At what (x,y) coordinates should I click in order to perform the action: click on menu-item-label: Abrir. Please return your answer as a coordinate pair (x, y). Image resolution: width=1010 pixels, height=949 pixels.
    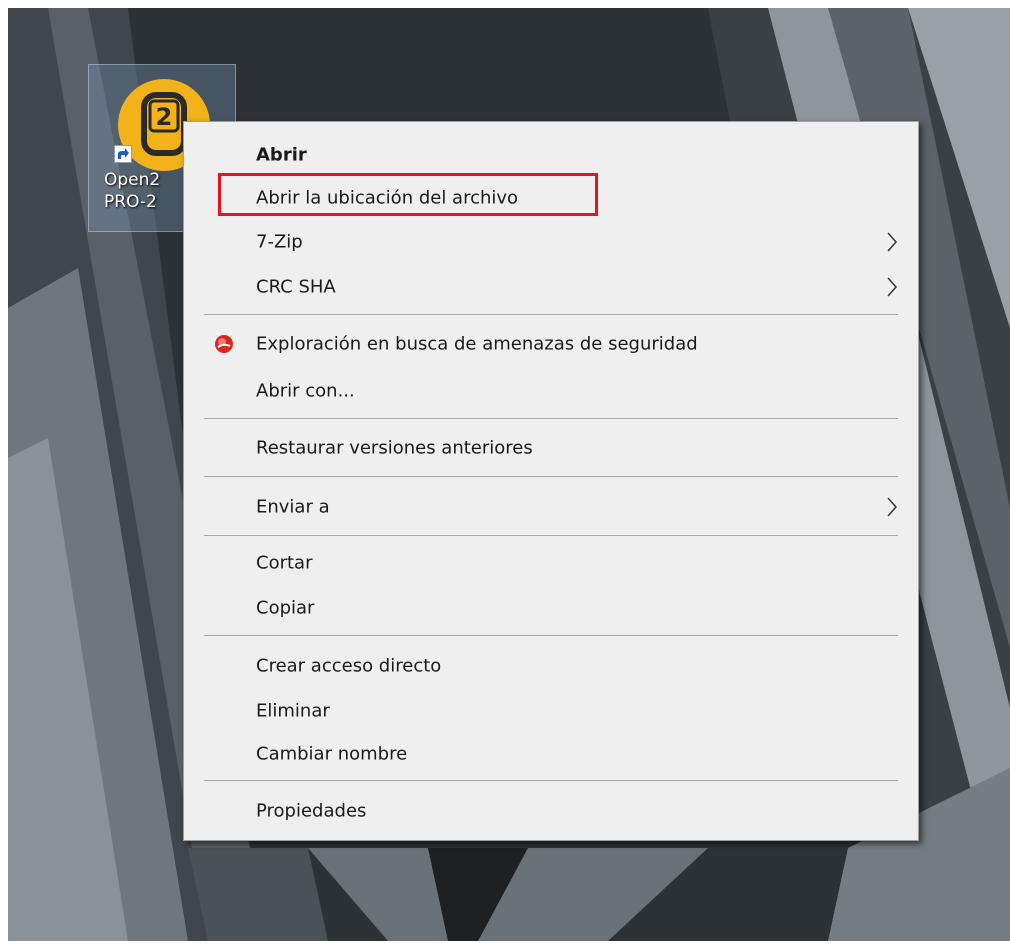
    Looking at the image, I should click on (281, 155).